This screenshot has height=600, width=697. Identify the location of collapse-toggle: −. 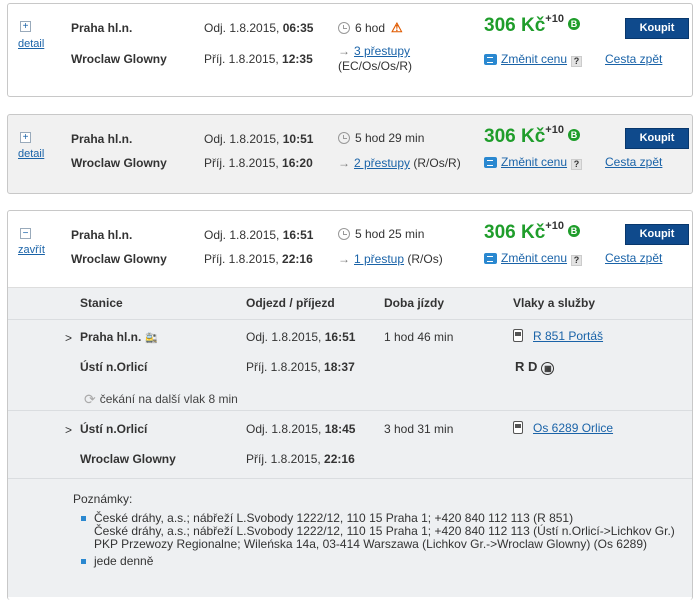
(25, 233).